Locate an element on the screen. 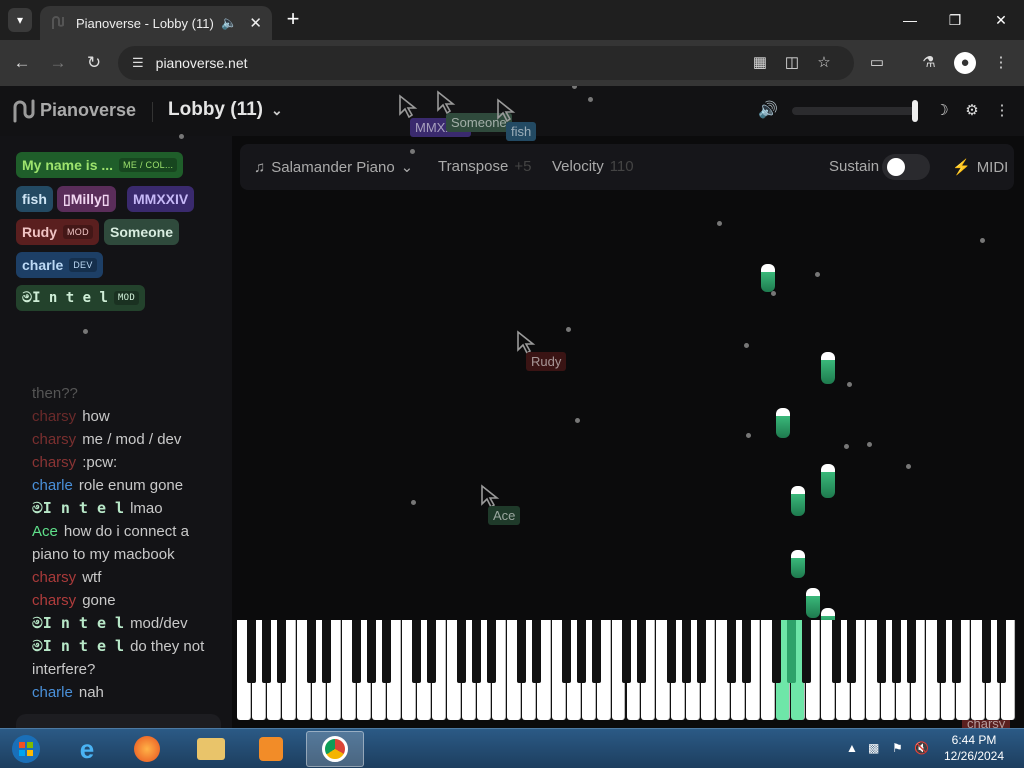 This screenshot has width=1024, height=768. more-kebab-icon: ⋮ is located at coordinates (1002, 111).